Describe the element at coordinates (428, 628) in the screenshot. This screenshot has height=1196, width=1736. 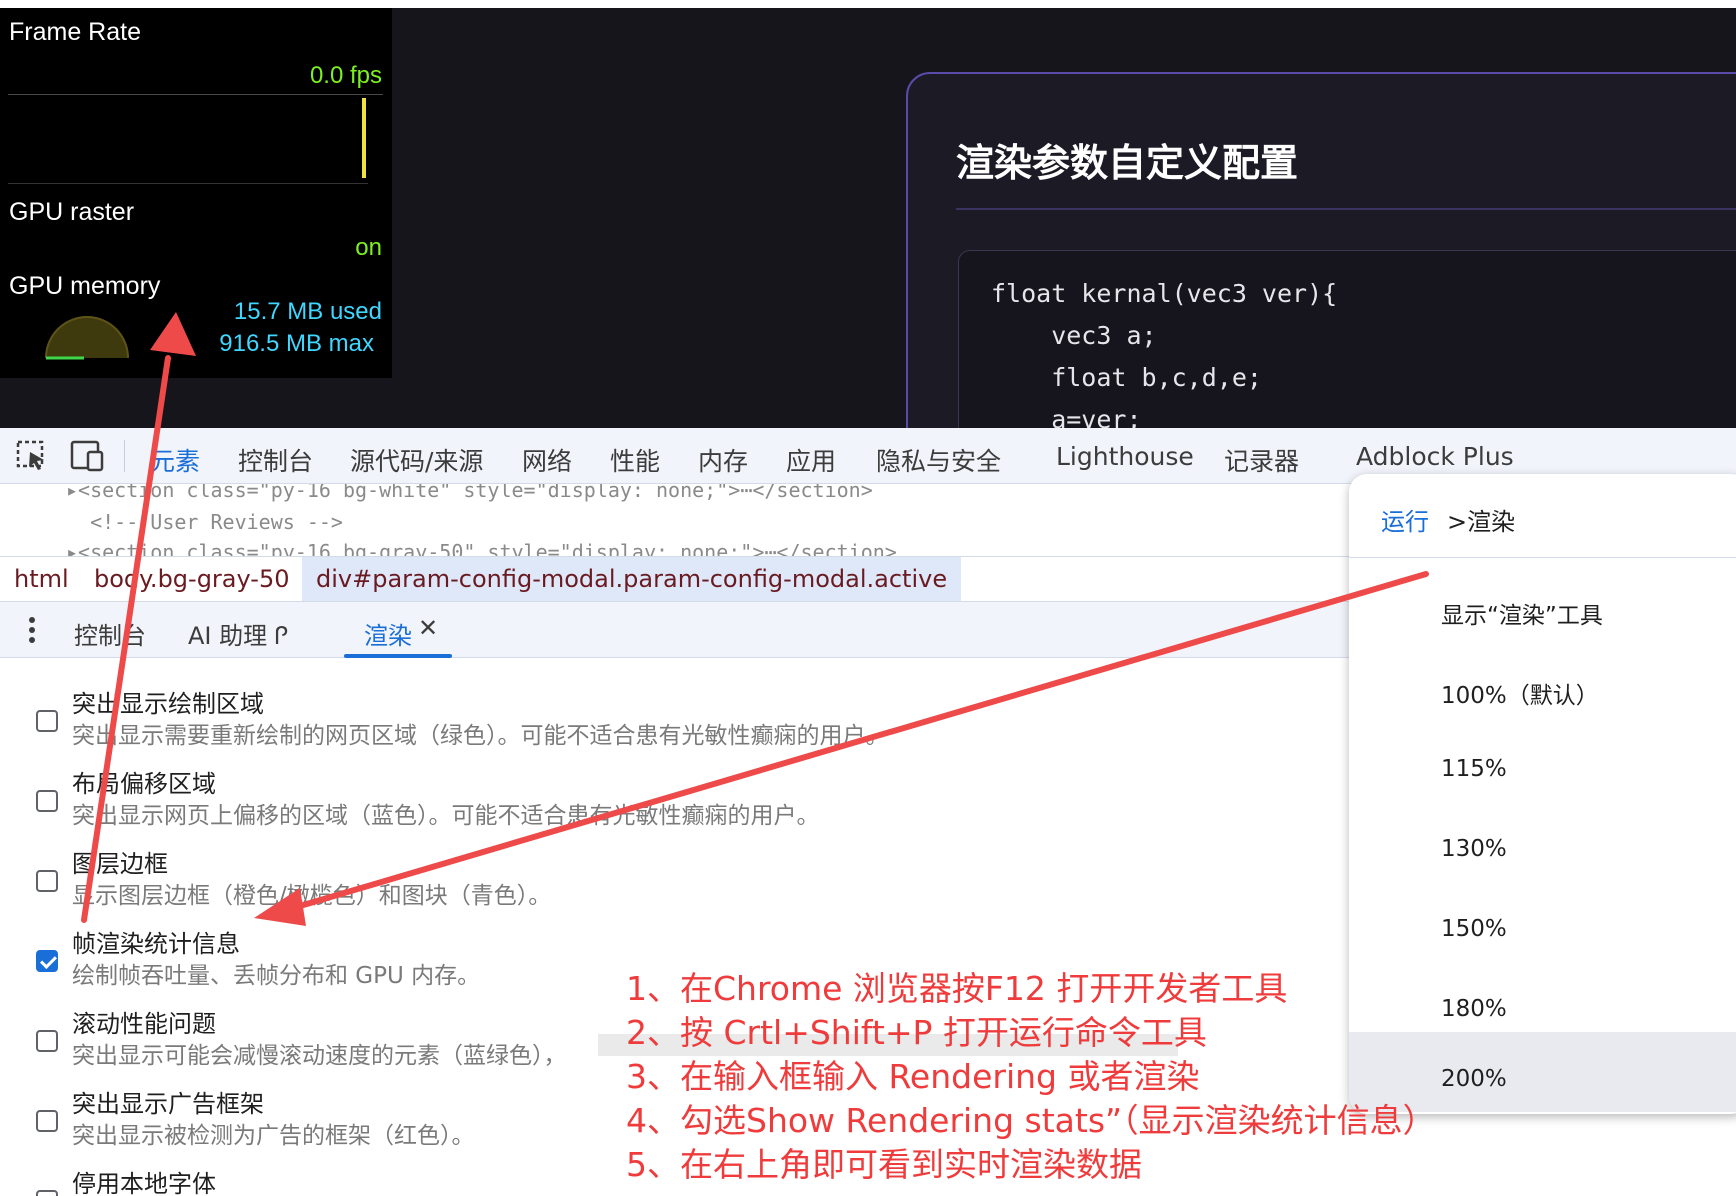
I see `close-icon: ✕` at that location.